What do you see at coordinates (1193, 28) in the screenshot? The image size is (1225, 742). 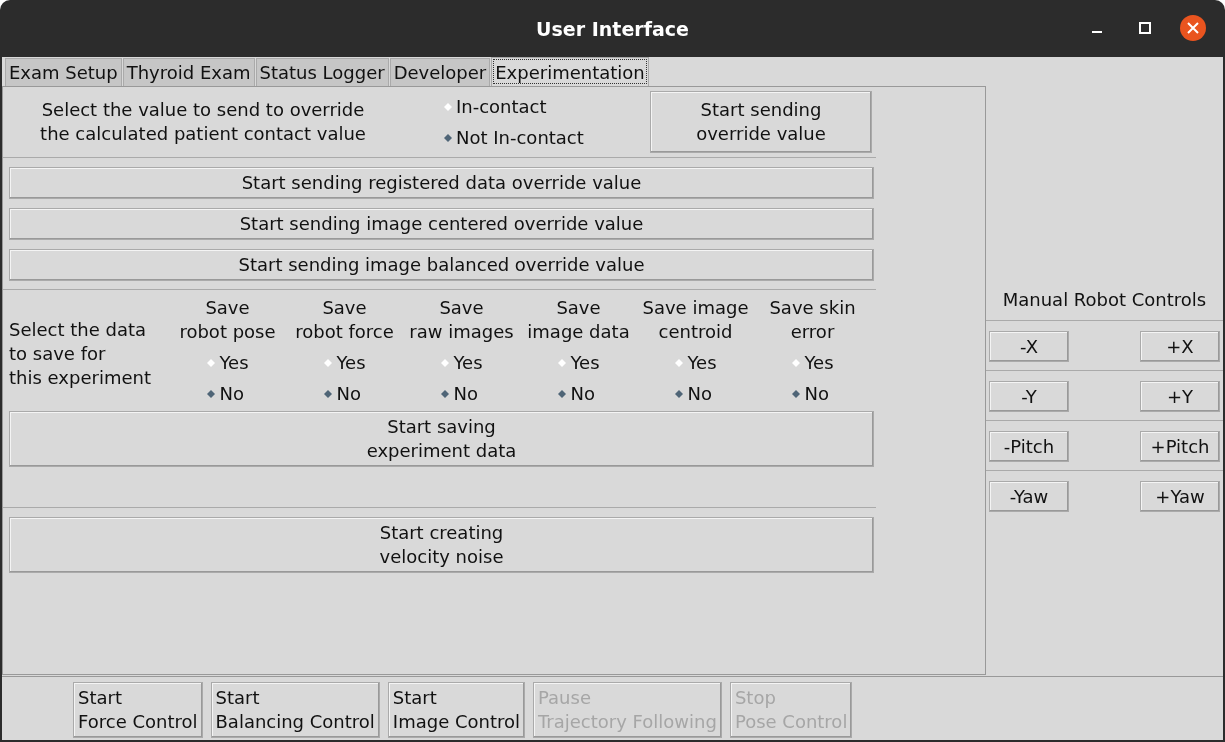 I see `close-icon` at bounding box center [1193, 28].